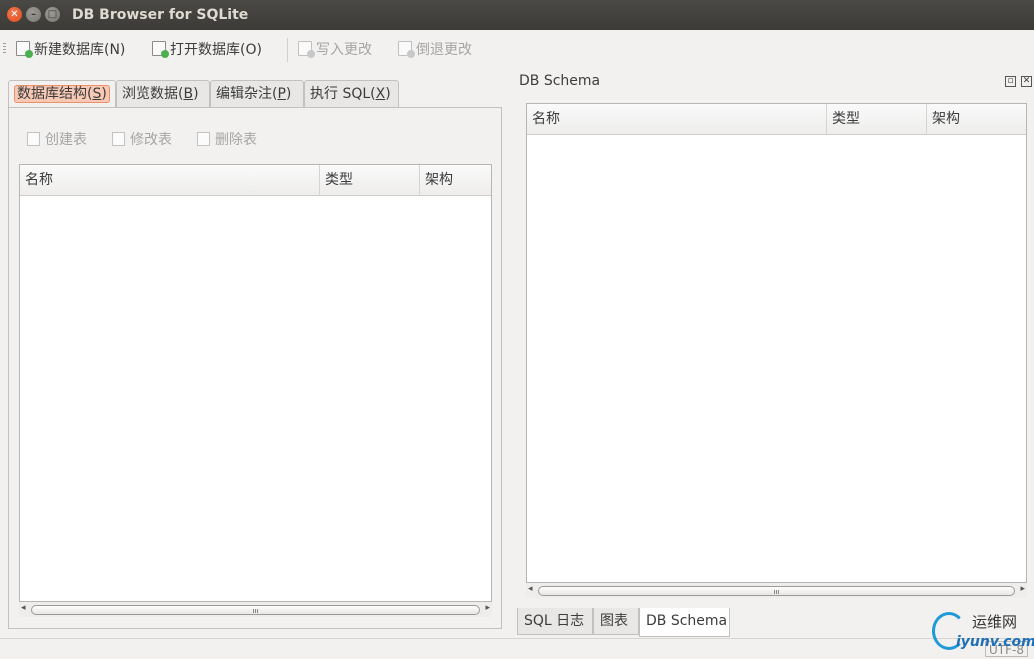  What do you see at coordinates (335, 50) in the screenshot?
I see `write-changes-button: 写入更改` at bounding box center [335, 50].